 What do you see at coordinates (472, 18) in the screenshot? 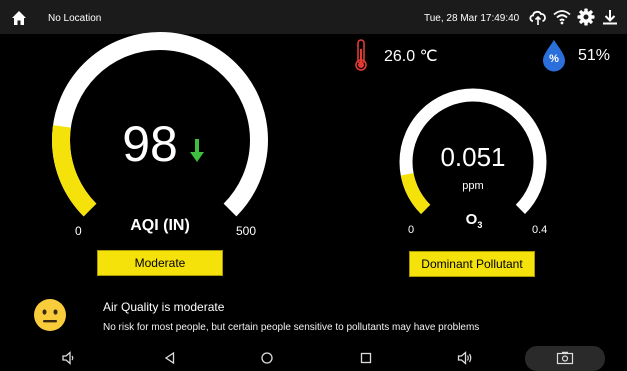
I see `datetime-label: Tue, 28 Mar 17:49:40` at bounding box center [472, 18].